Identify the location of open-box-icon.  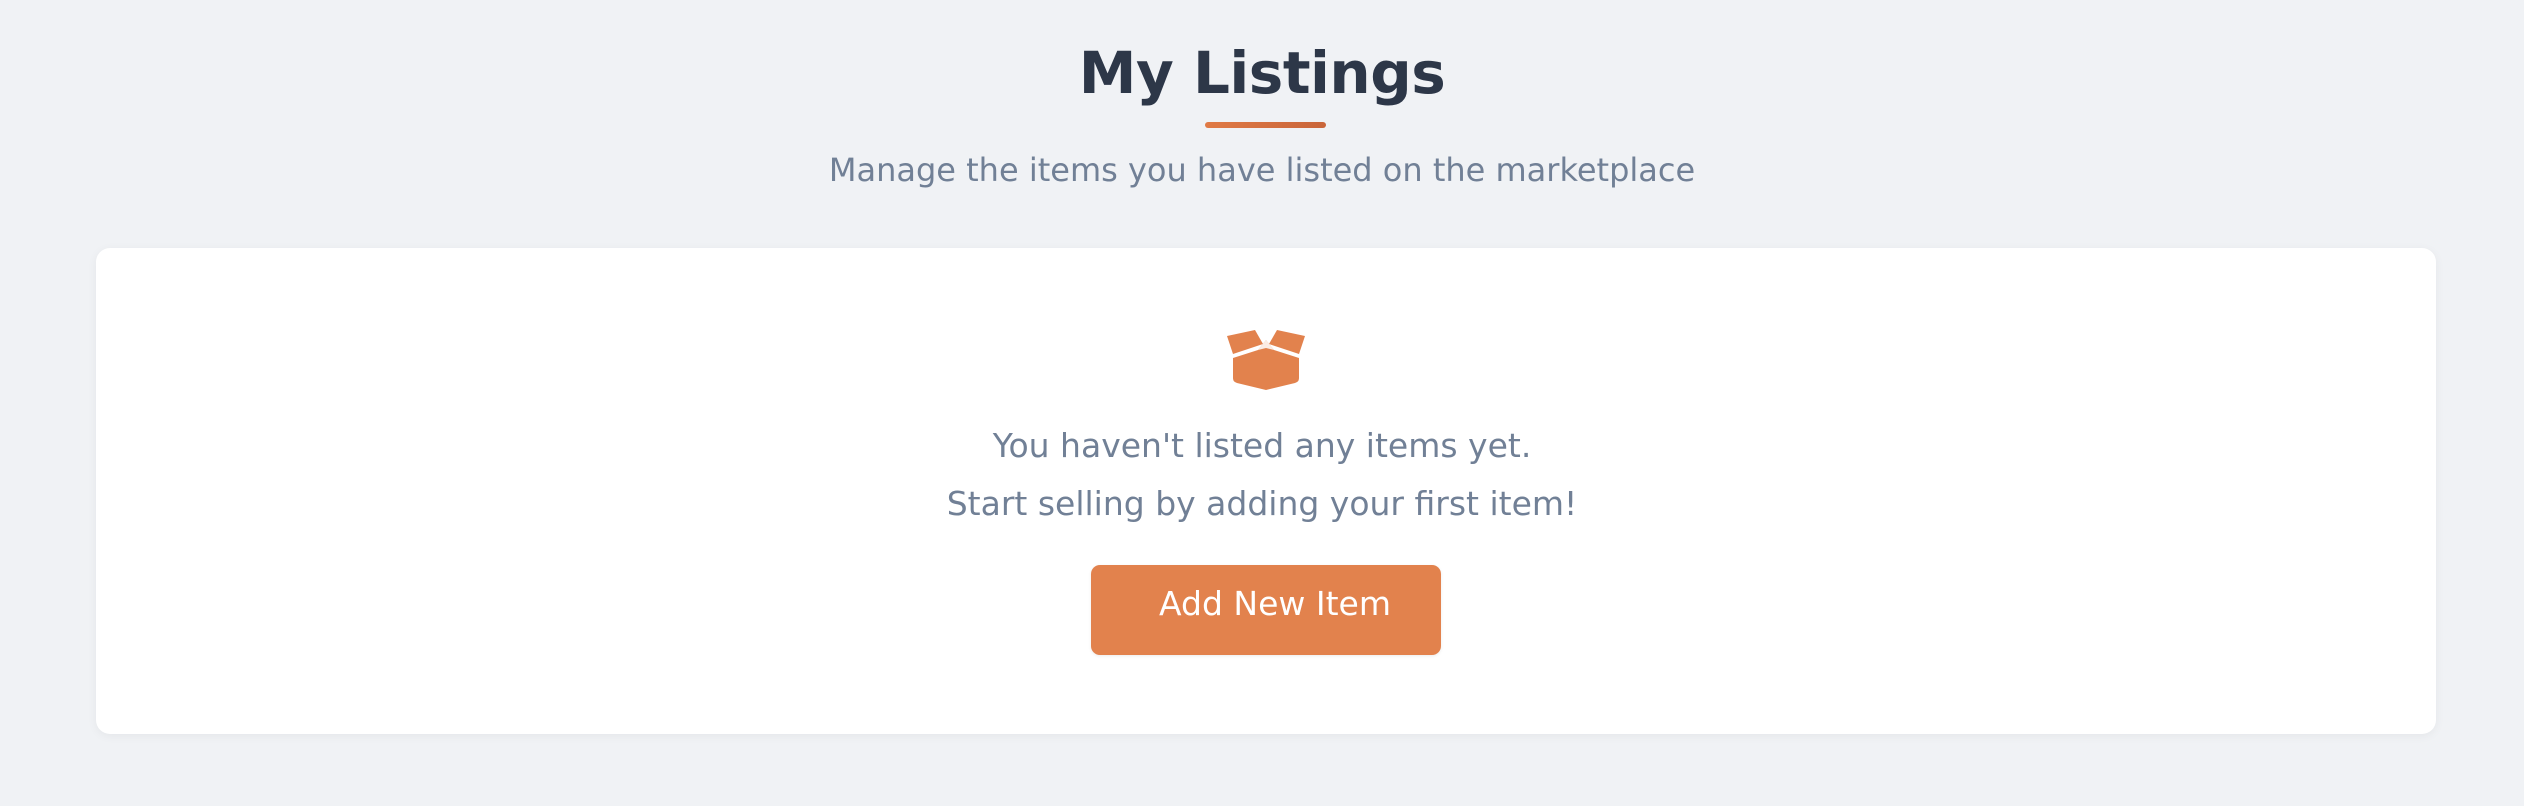
(1266, 360).